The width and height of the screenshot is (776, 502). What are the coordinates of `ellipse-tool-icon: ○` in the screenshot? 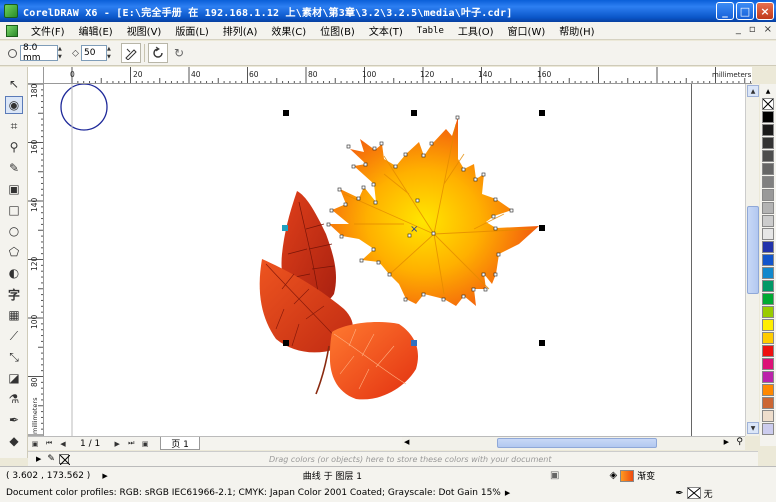 It's located at (14, 231).